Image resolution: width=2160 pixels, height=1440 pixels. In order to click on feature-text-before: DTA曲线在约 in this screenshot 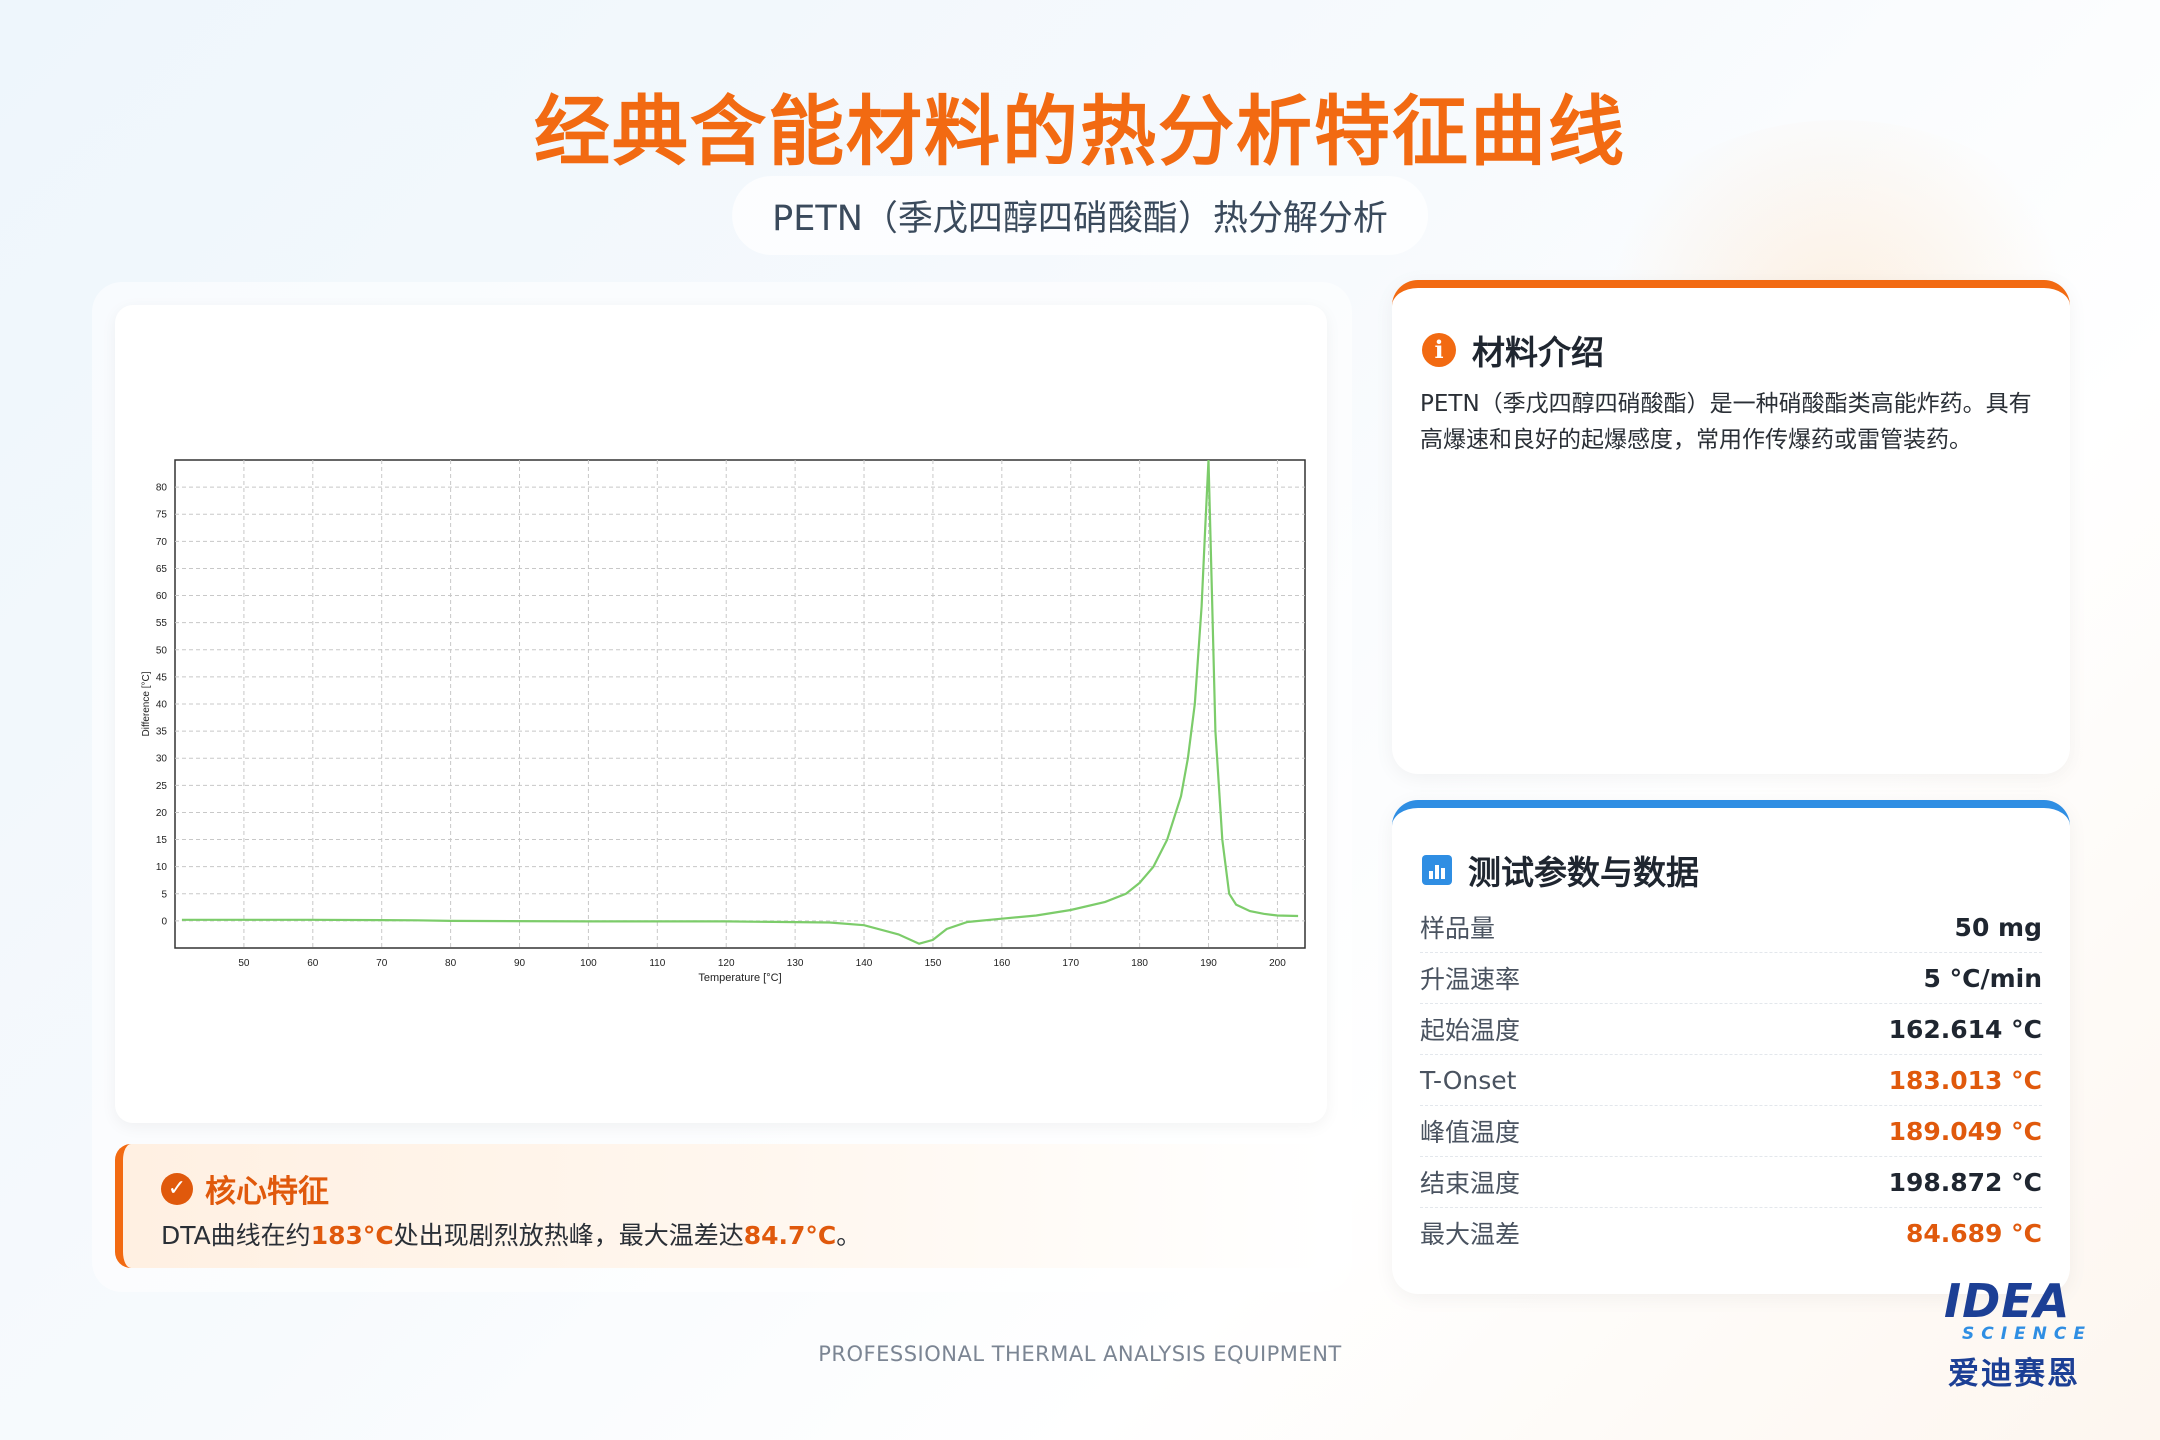, I will do `click(236, 1235)`.